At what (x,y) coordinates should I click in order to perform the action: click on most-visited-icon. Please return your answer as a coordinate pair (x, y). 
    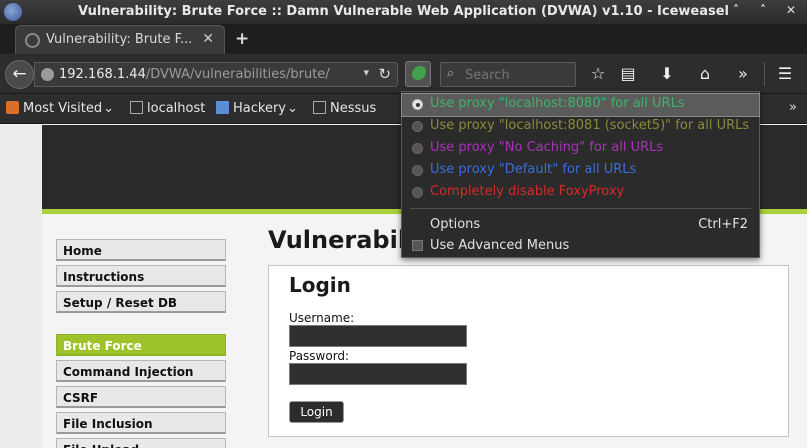
    Looking at the image, I should click on (12, 107).